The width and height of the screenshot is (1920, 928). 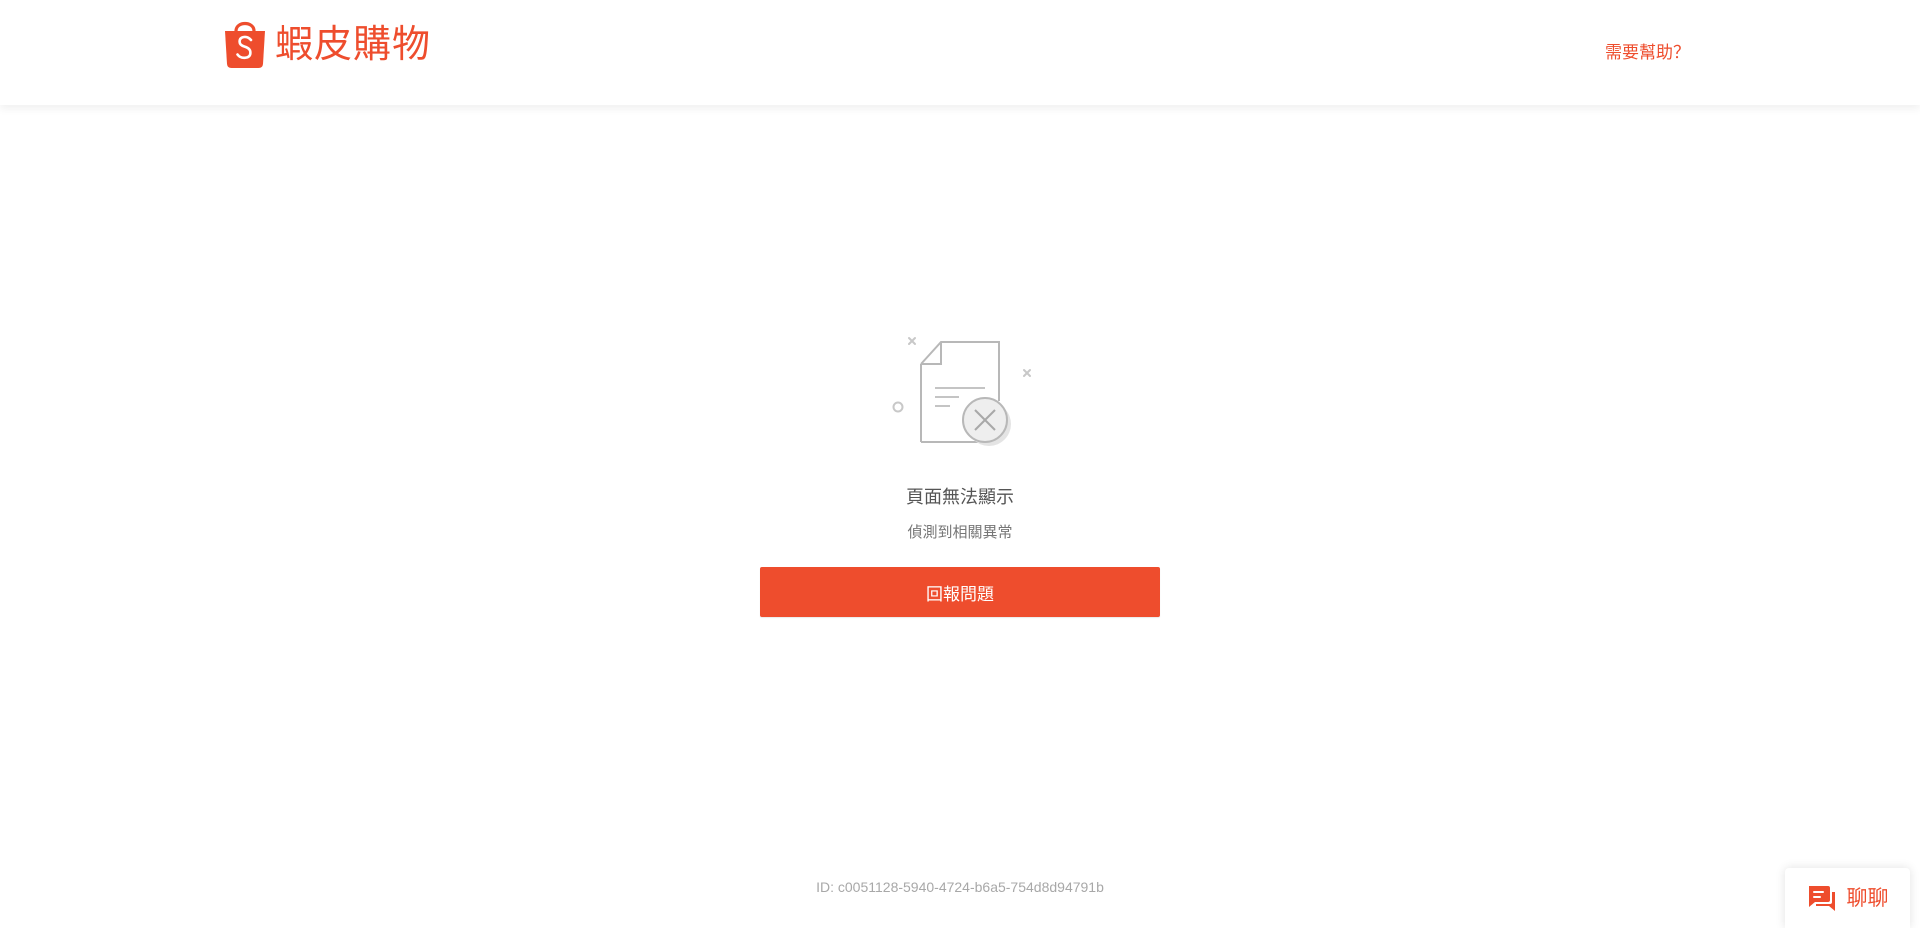 What do you see at coordinates (1821, 898) in the screenshot?
I see `chat-bubble-icon` at bounding box center [1821, 898].